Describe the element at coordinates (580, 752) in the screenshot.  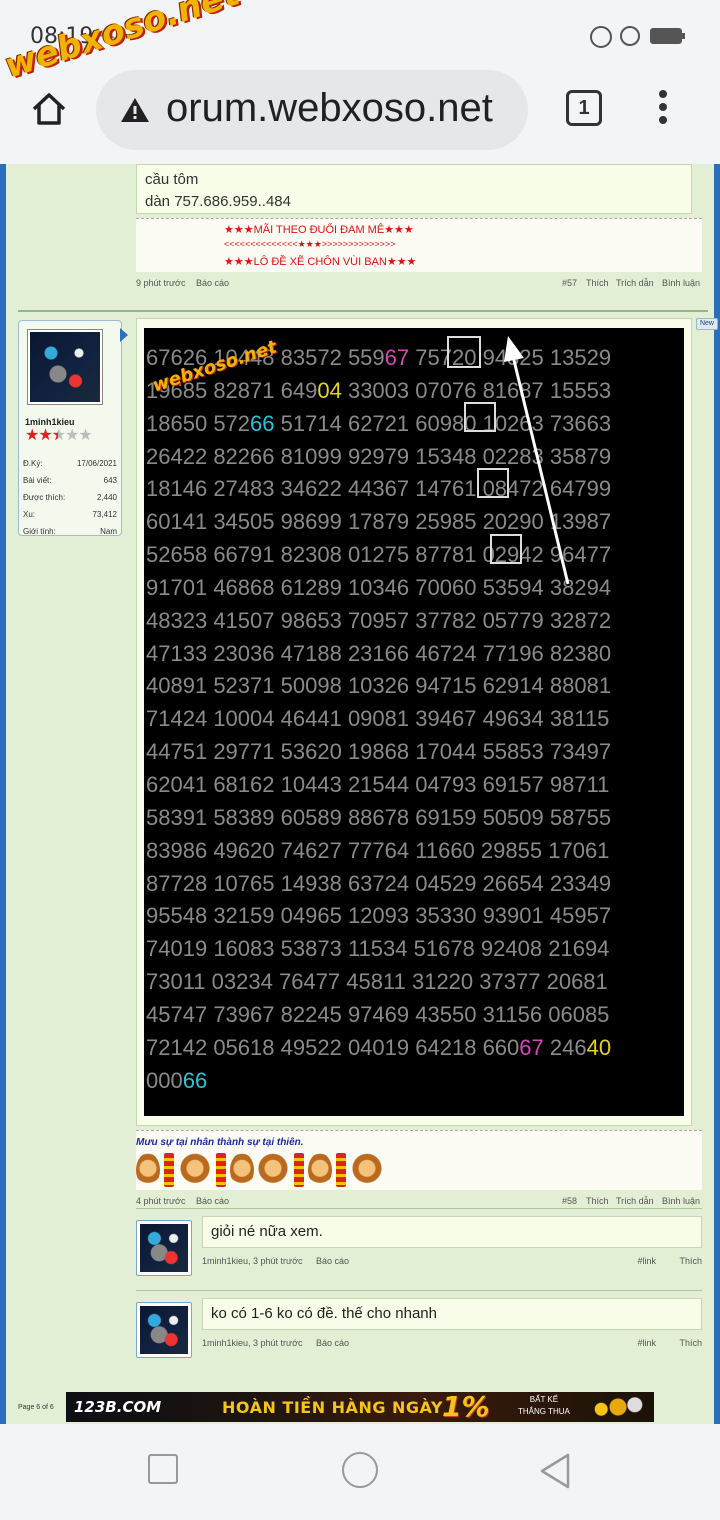
I see `number-cell: 73497` at that location.